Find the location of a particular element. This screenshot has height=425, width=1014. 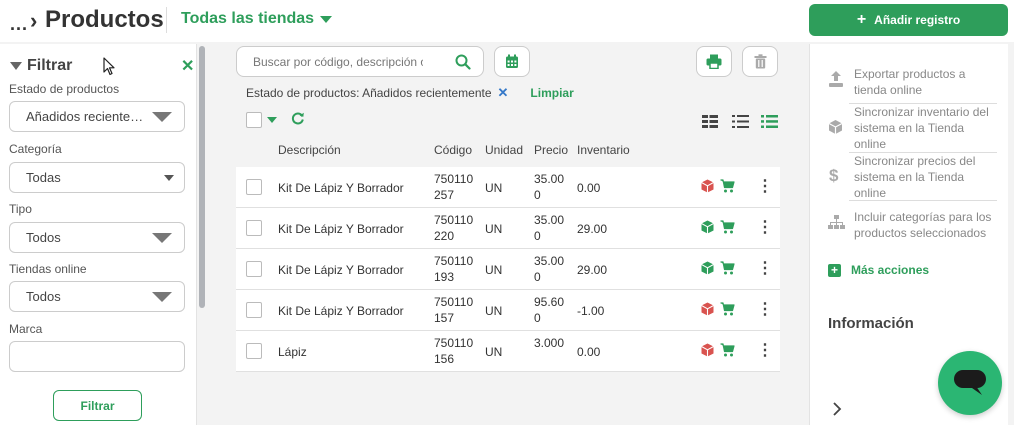

refresh-icon is located at coordinates (298, 118).